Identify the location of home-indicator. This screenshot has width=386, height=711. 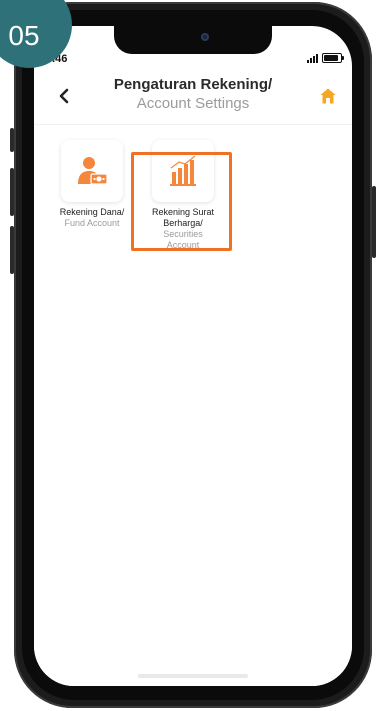
(193, 676).